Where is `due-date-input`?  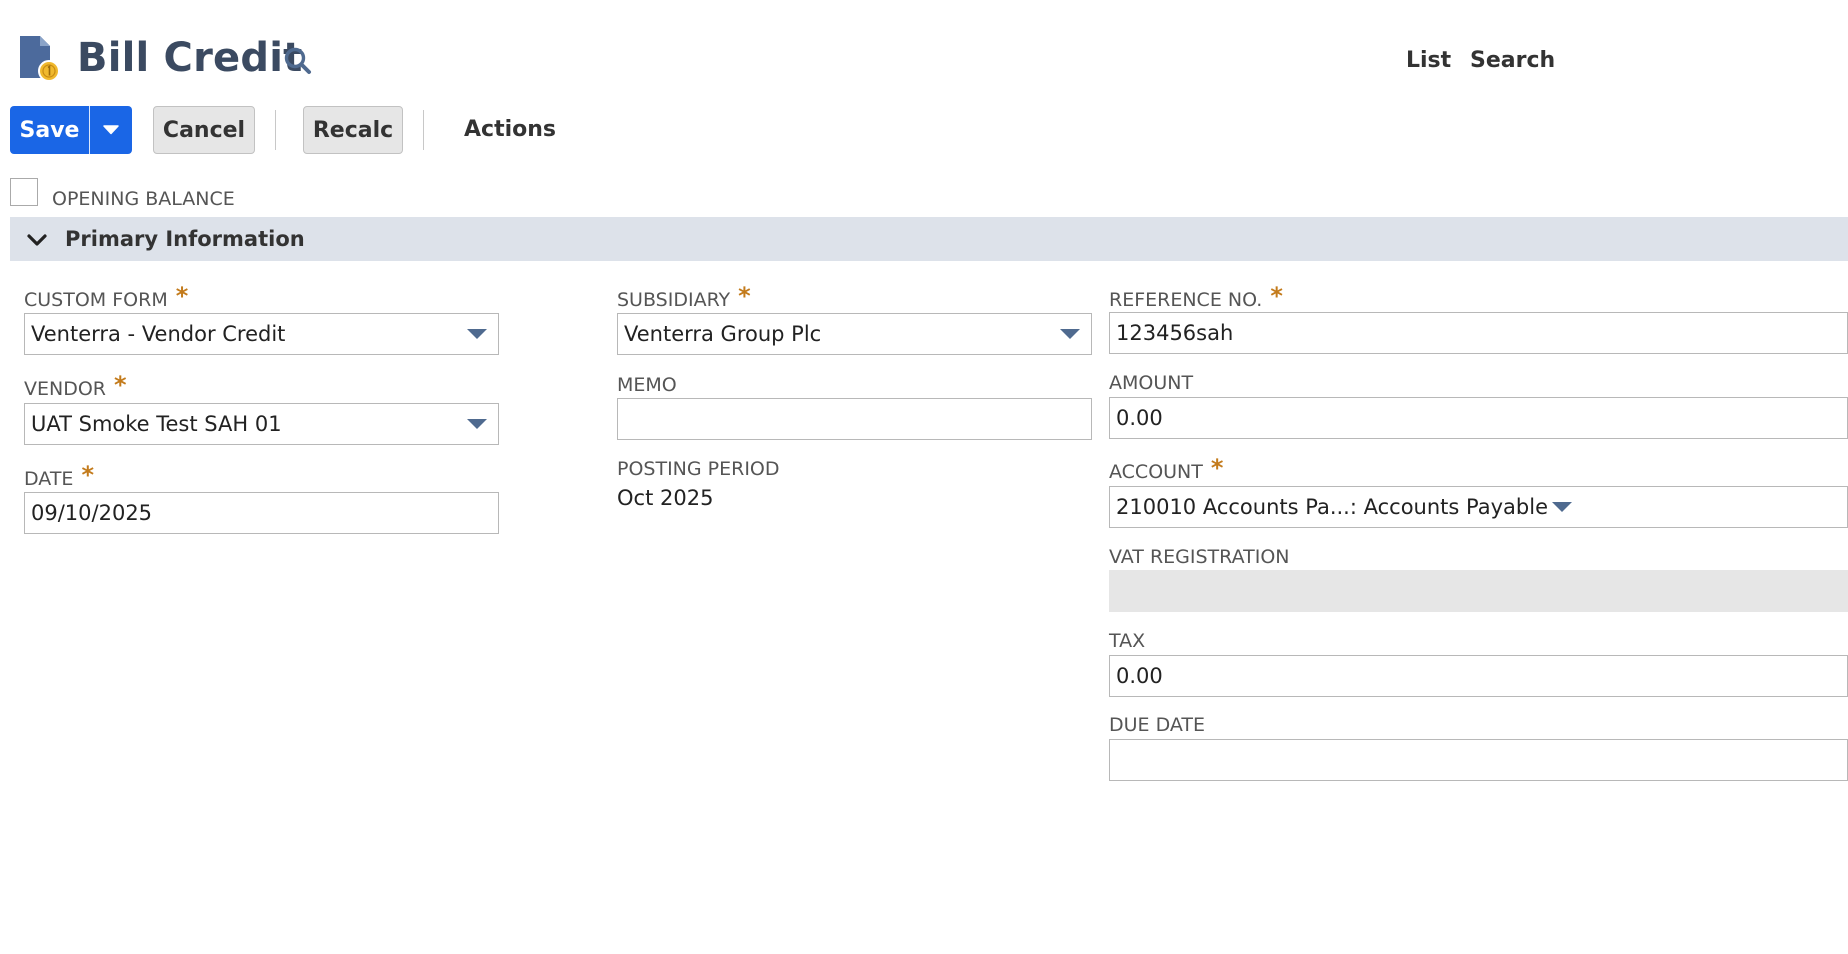 due-date-input is located at coordinates (1478, 760).